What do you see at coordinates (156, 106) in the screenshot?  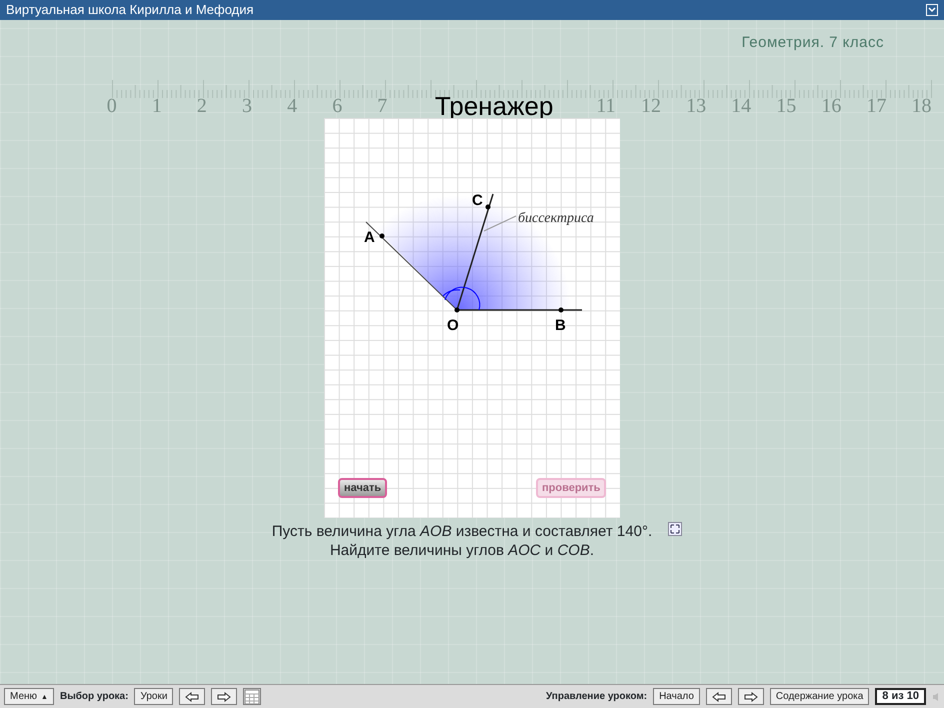 I see `ruler-number: 1` at bounding box center [156, 106].